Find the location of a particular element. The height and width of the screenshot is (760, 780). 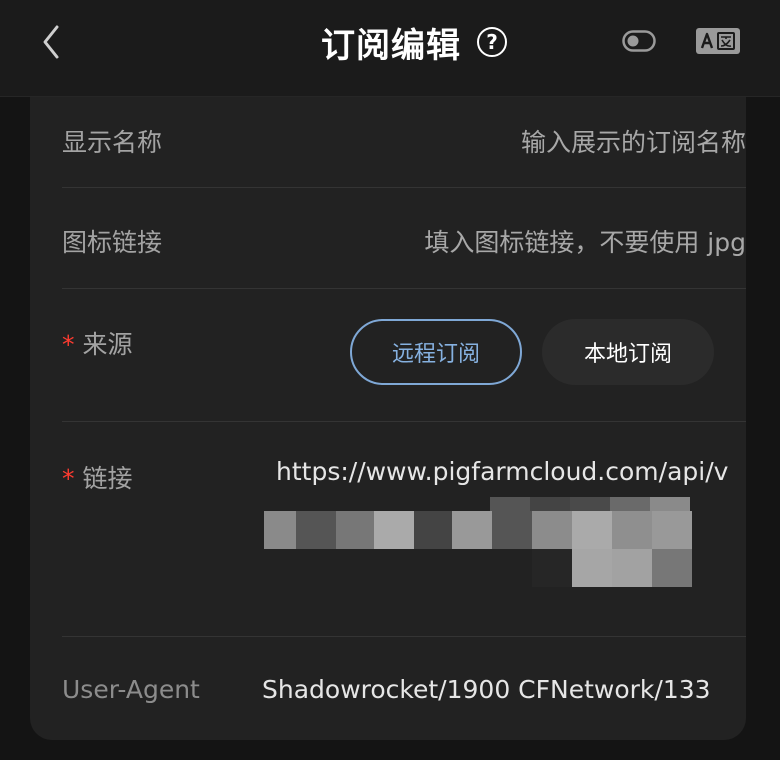

title-group: 订阅编辑 ? is located at coordinates (390, 43).